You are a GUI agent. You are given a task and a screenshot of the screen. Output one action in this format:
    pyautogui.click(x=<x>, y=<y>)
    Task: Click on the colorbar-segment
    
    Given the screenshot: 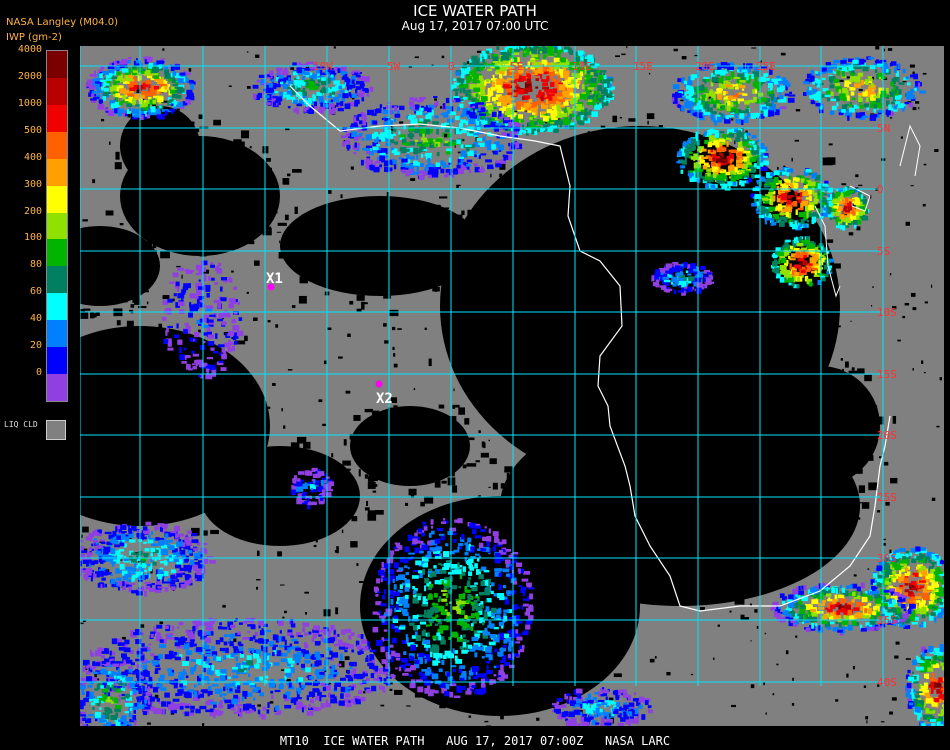 What is the action you would take?
    pyautogui.click(x=57, y=118)
    